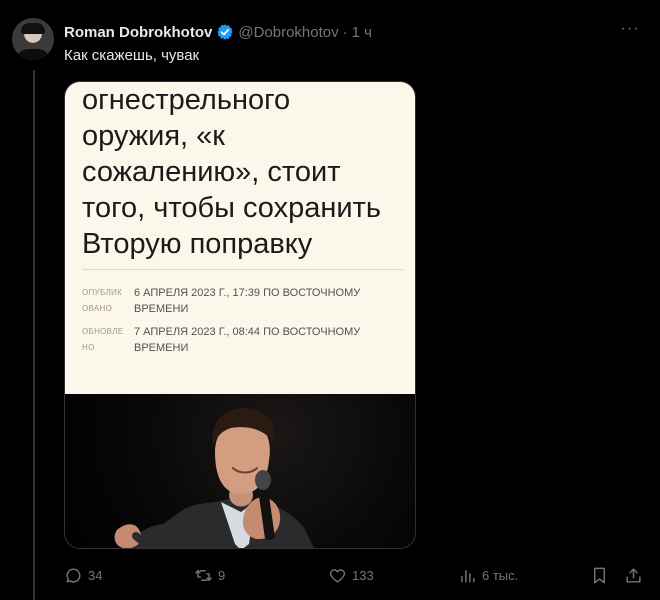 The height and width of the screenshot is (600, 660). I want to click on share-button, so click(633, 575).